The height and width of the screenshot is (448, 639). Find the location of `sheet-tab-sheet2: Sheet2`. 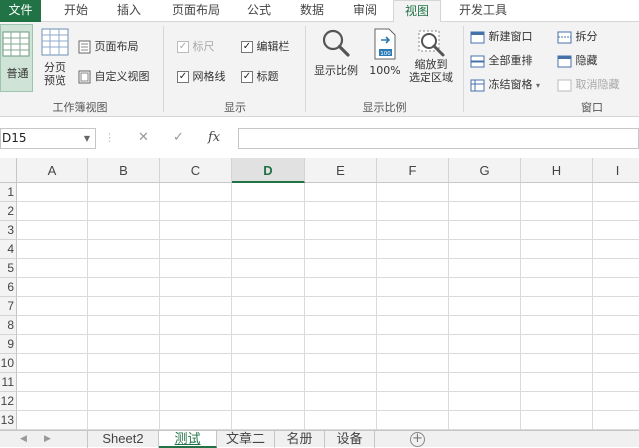

sheet-tab-sheet2: Sheet2 is located at coordinates (123, 439).